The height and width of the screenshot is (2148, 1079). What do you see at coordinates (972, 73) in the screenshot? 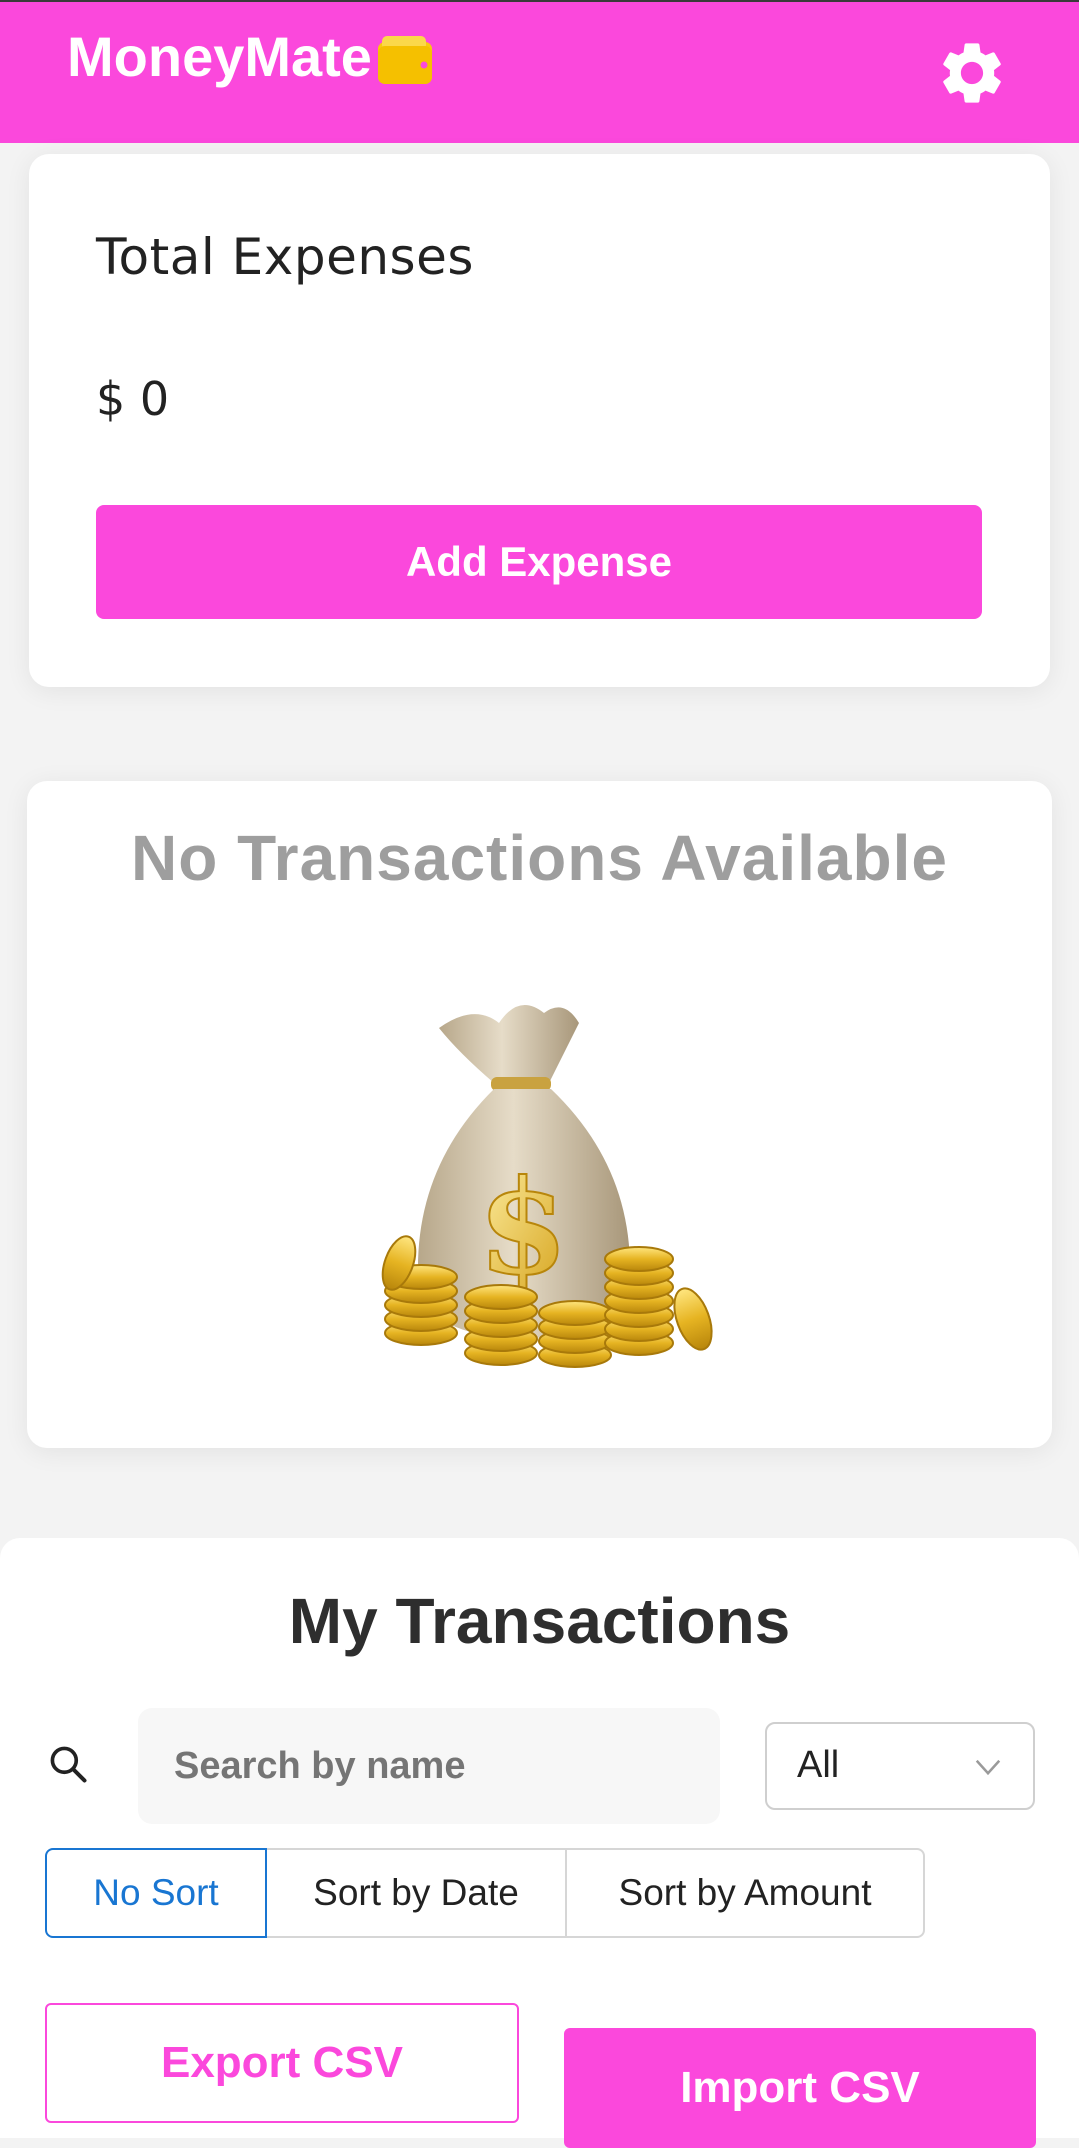
I see `gear-icon` at bounding box center [972, 73].